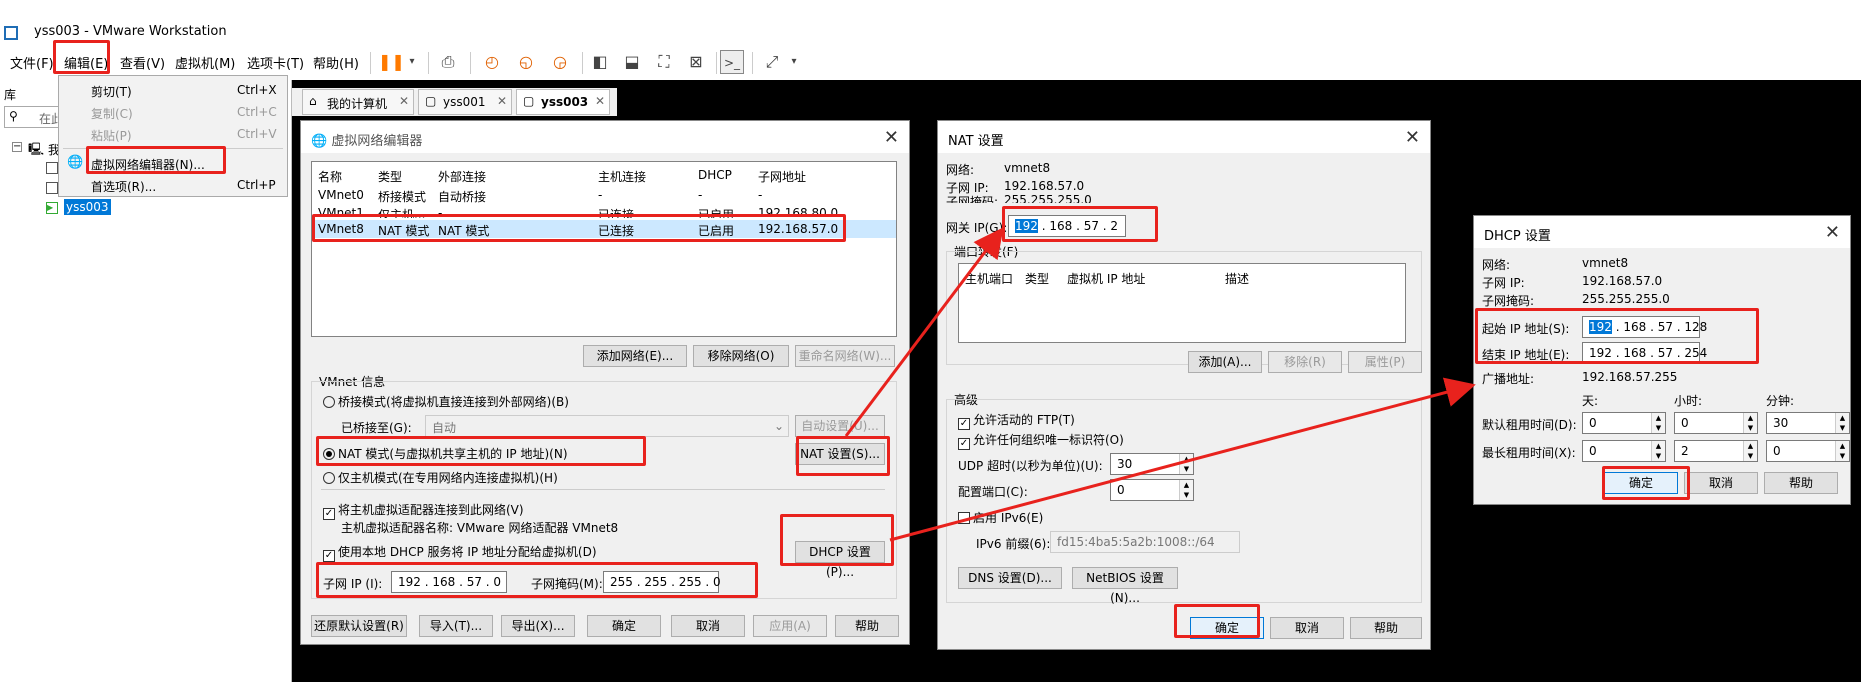  I want to click on arrow-to-dhcp, so click(1182, 459).